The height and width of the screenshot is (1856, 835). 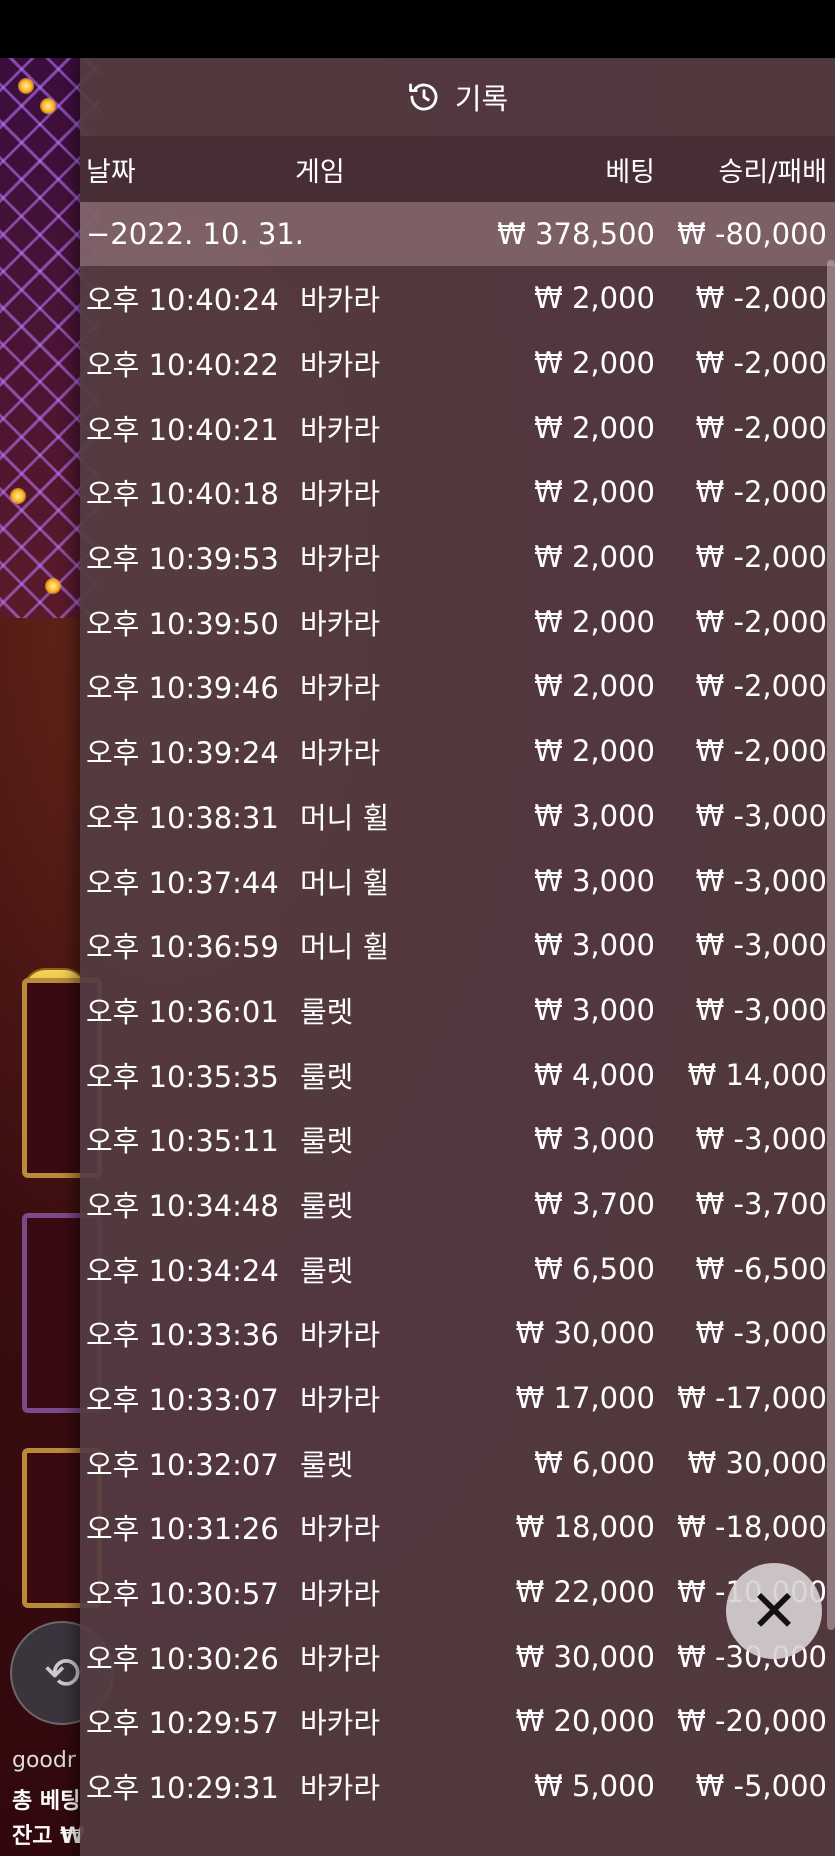 What do you see at coordinates (457, 621) in the screenshot?
I see `history-row: 오후 10:39:50 바카라 ₩ 2,000 ₩ -2,000` at bounding box center [457, 621].